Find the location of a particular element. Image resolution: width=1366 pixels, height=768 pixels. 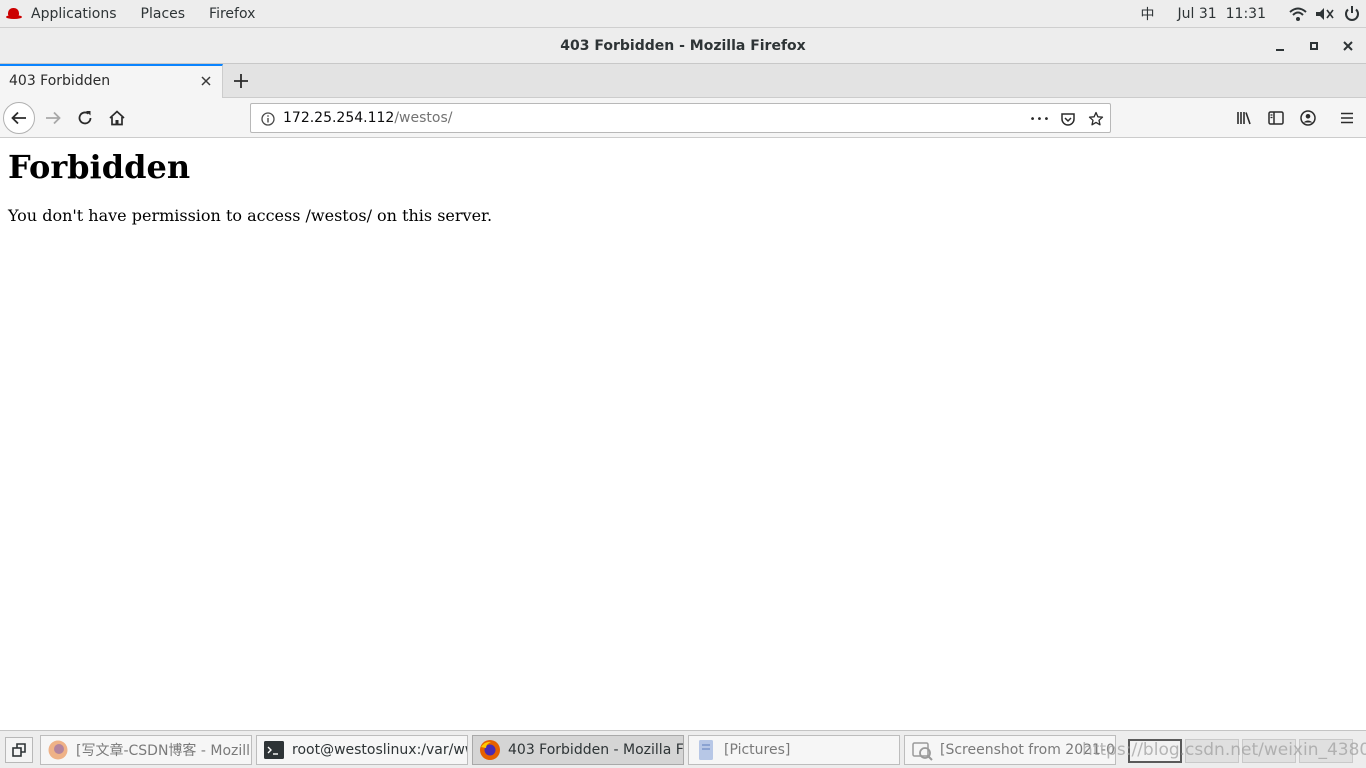

hamburger-menu-icon is located at coordinates (1347, 118).